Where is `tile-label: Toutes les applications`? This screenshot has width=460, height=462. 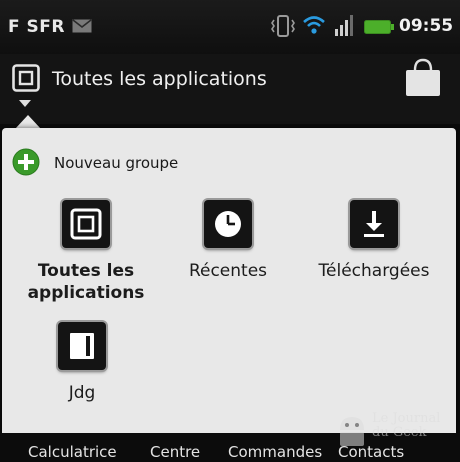
tile-label: Toutes les applications is located at coordinates (86, 282).